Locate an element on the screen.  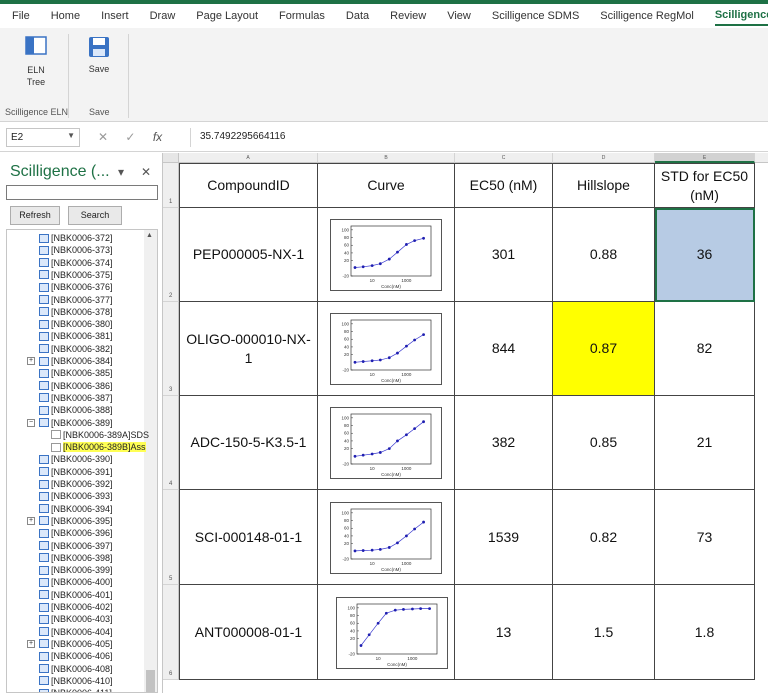
tree-item: [NBK0006-391] is located at coordinates (76, 472).